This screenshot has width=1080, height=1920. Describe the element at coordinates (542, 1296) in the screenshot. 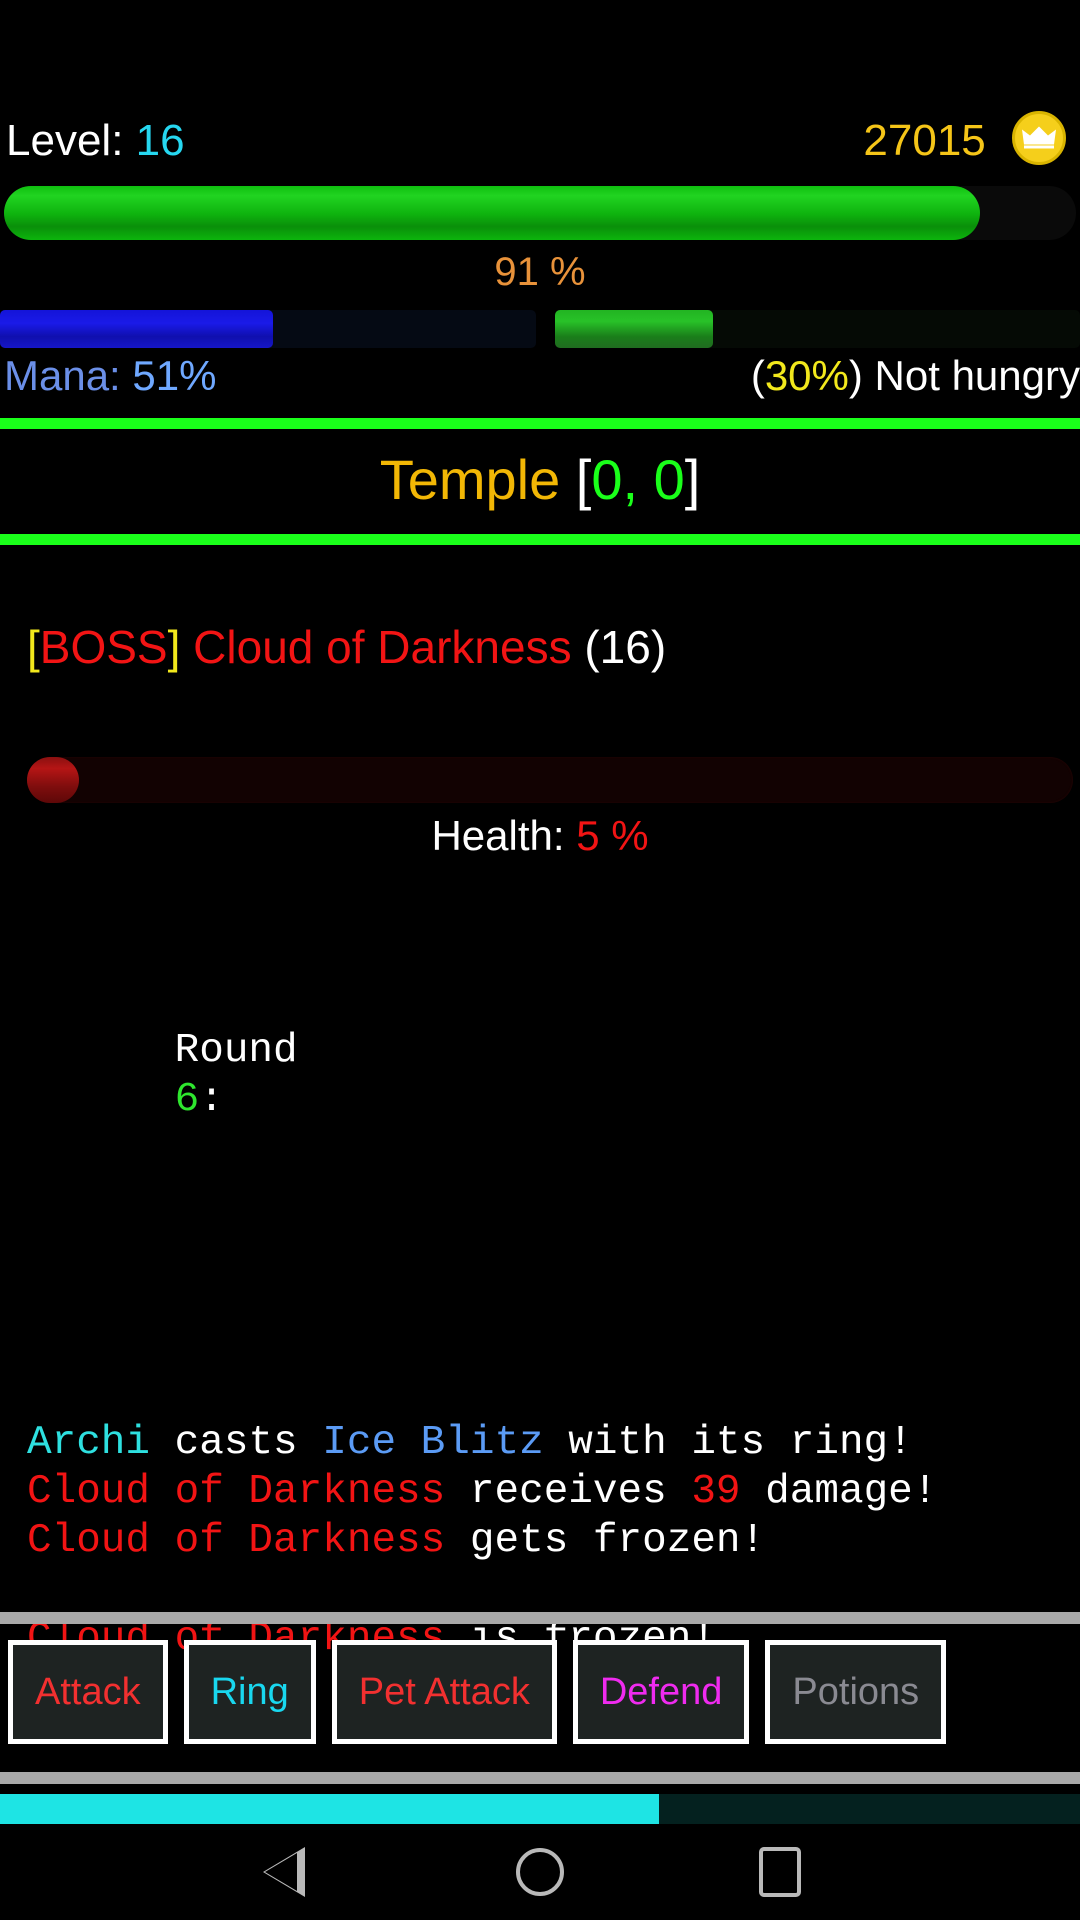

I see `log-spacer` at that location.